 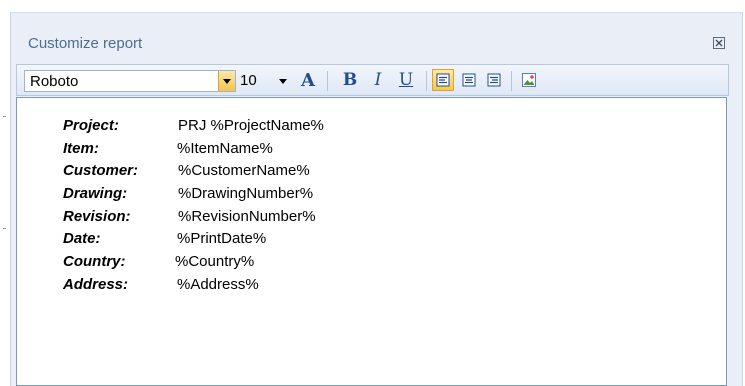 I want to click on field-value: %ItemName%, so click(x=225, y=148).